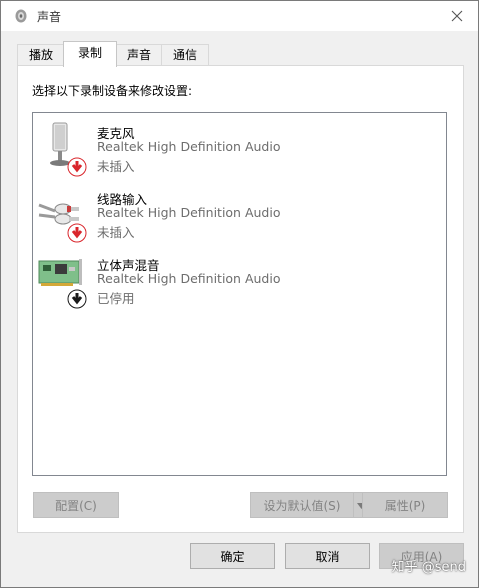 The height and width of the screenshot is (588, 479). What do you see at coordinates (327, 556) in the screenshot?
I see `cancel-button: 取消` at bounding box center [327, 556].